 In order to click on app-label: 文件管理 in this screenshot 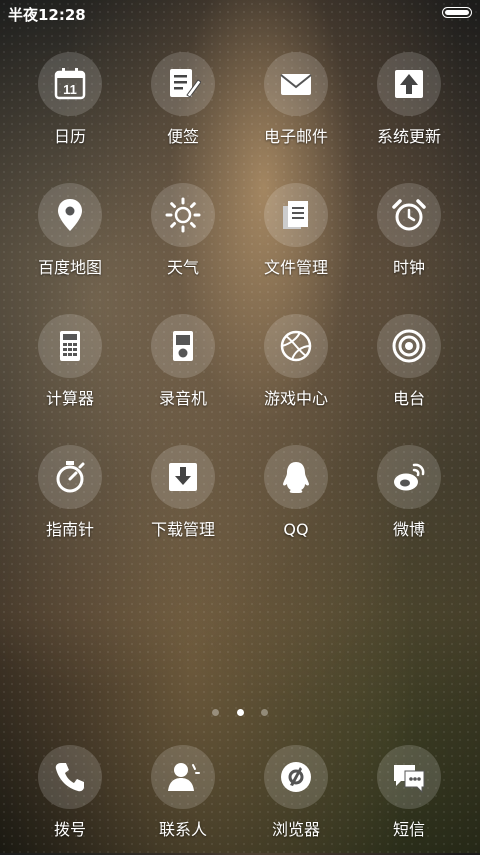, I will do `click(295, 267)`.